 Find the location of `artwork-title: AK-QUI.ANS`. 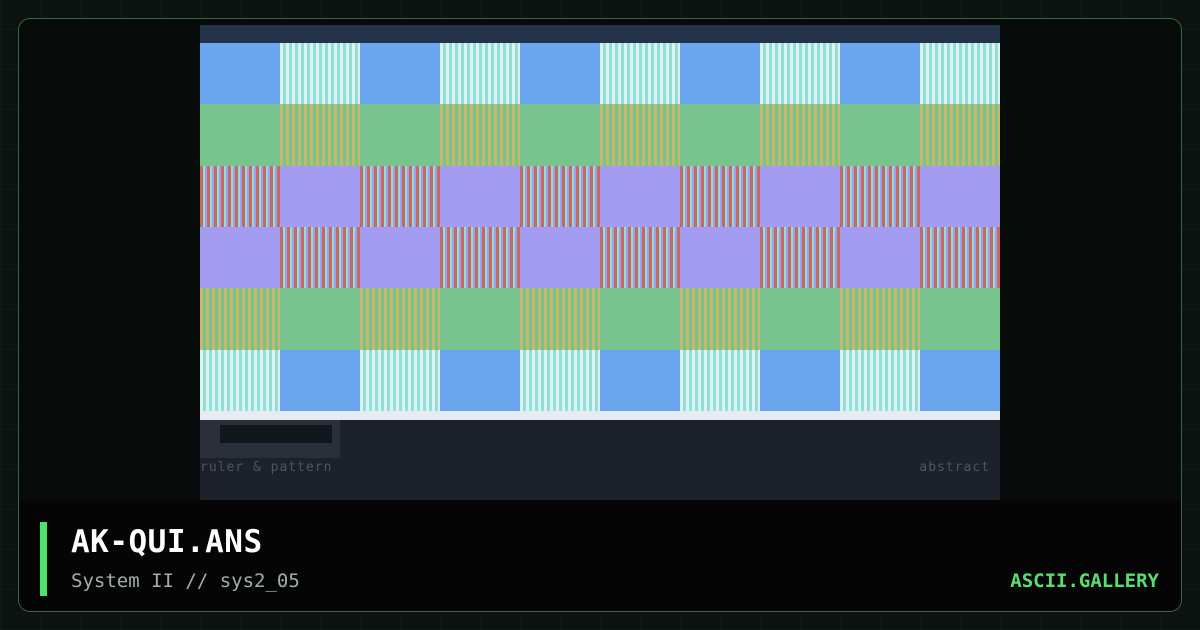

artwork-title: AK-QUI.ANS is located at coordinates (167, 542).